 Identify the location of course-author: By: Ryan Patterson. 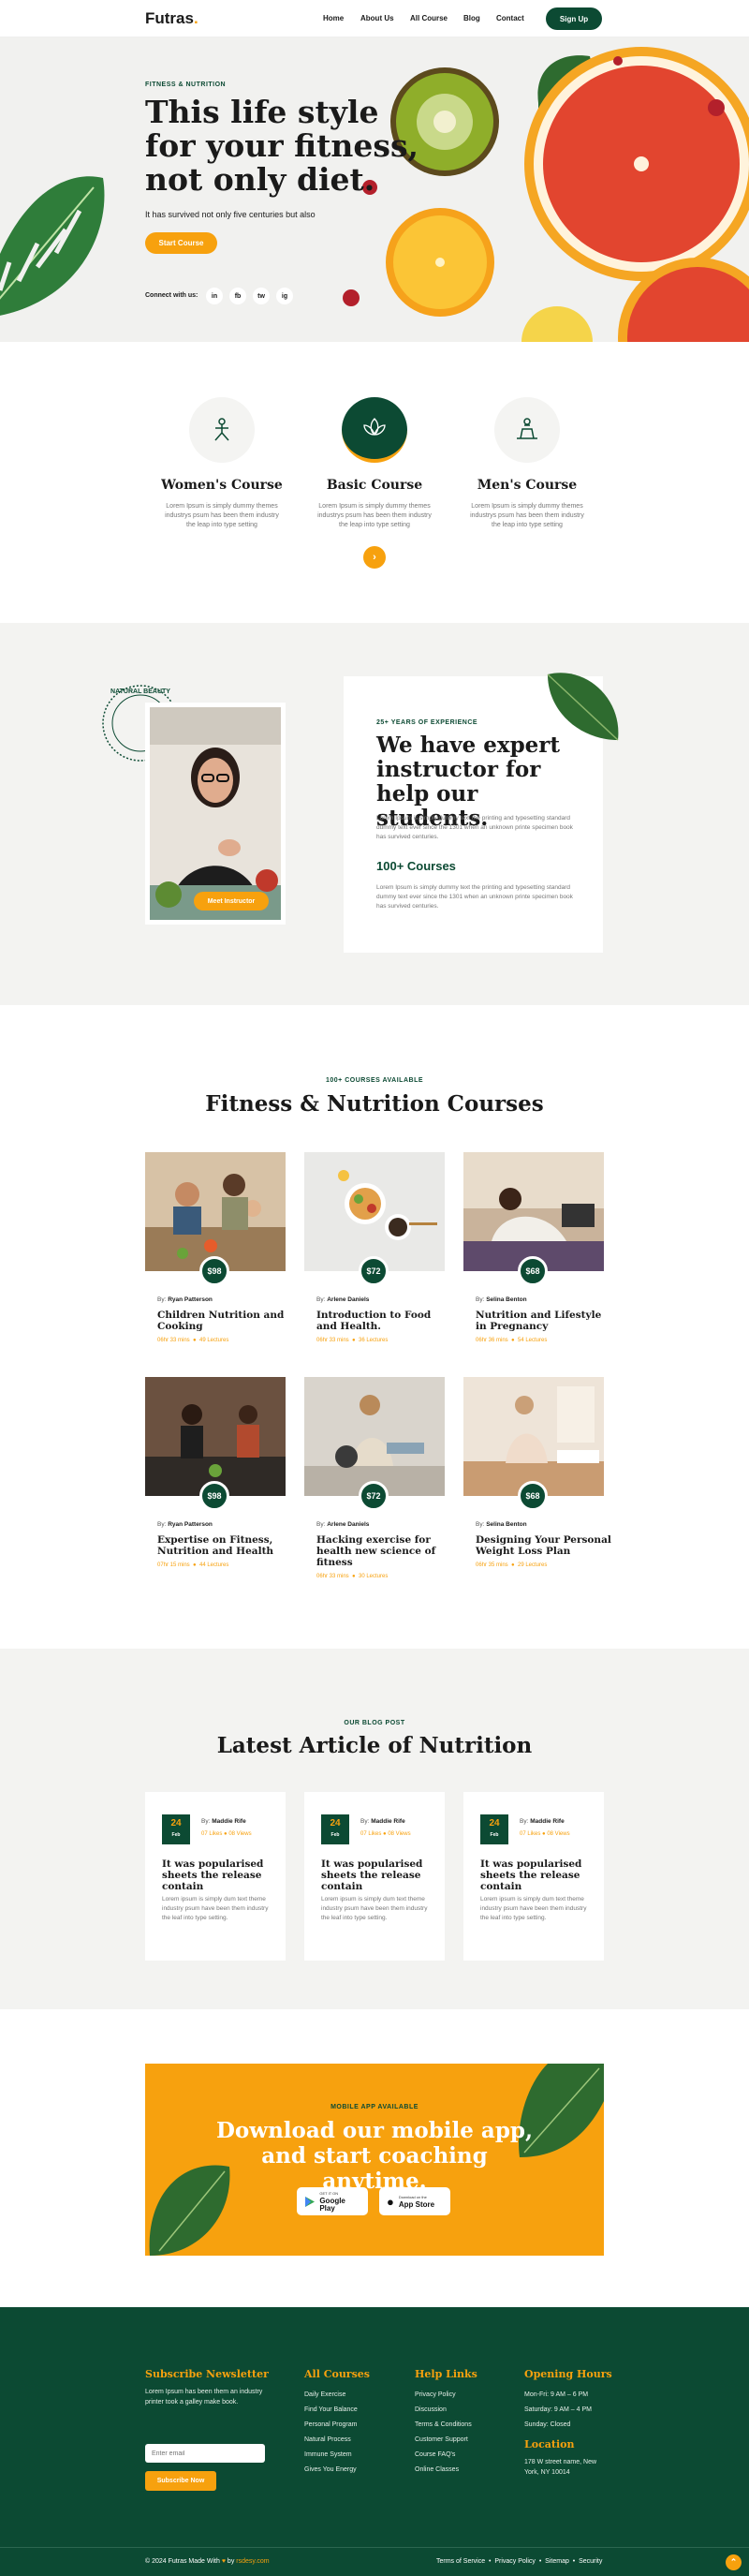
(185, 1299).